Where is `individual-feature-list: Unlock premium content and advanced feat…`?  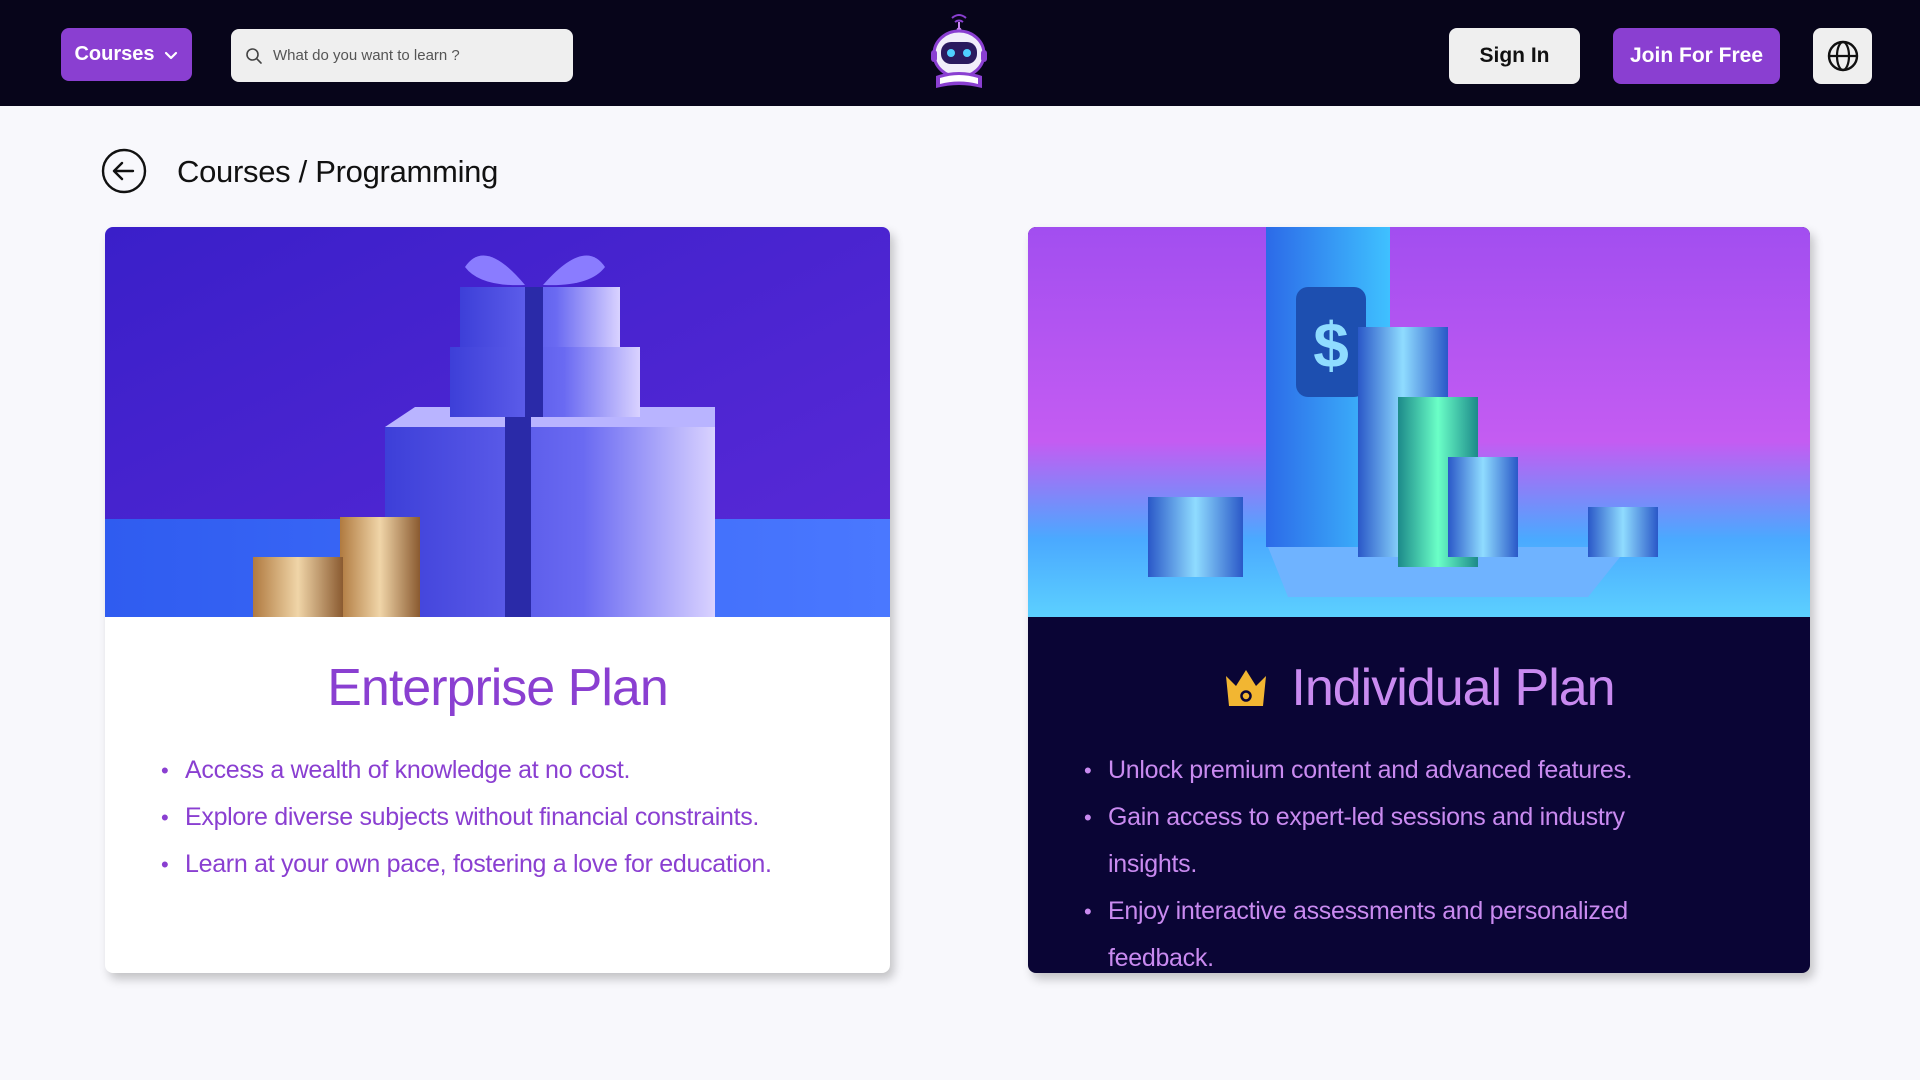 individual-feature-list: Unlock premium content and advanced feat… is located at coordinates (1419, 860).